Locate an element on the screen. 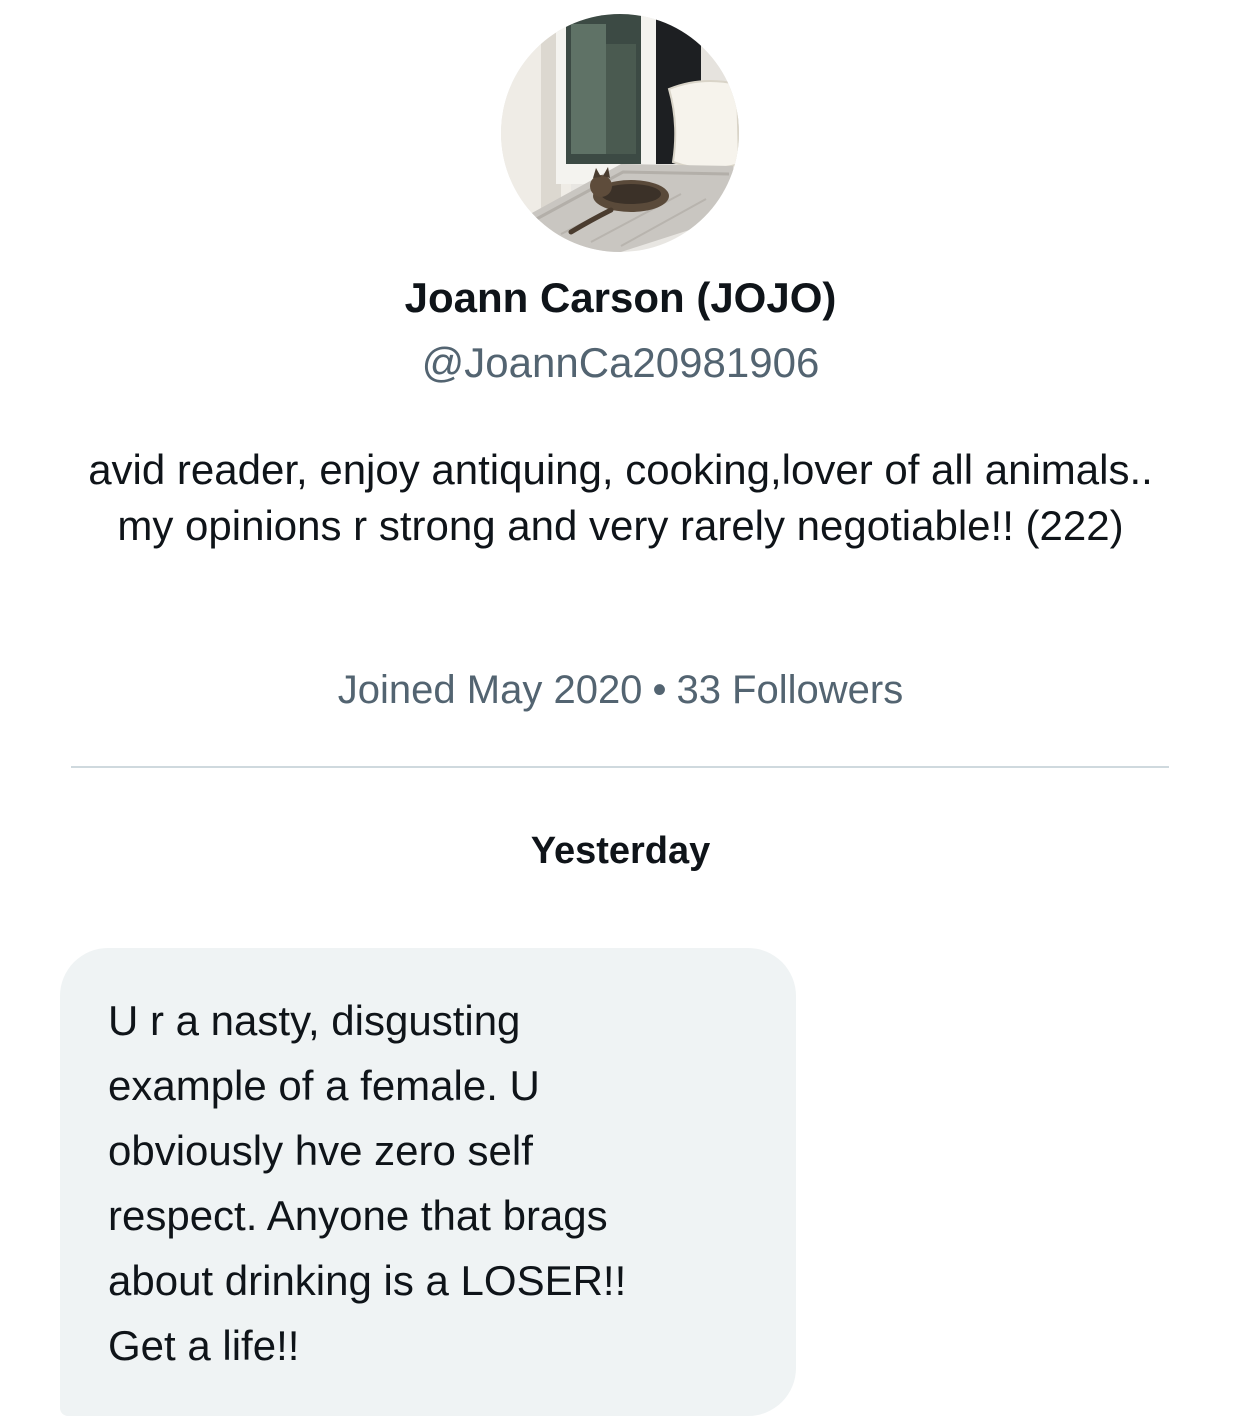 The height and width of the screenshot is (1419, 1241). username-handle: @JoannCa20981906 is located at coordinates (620, 363).